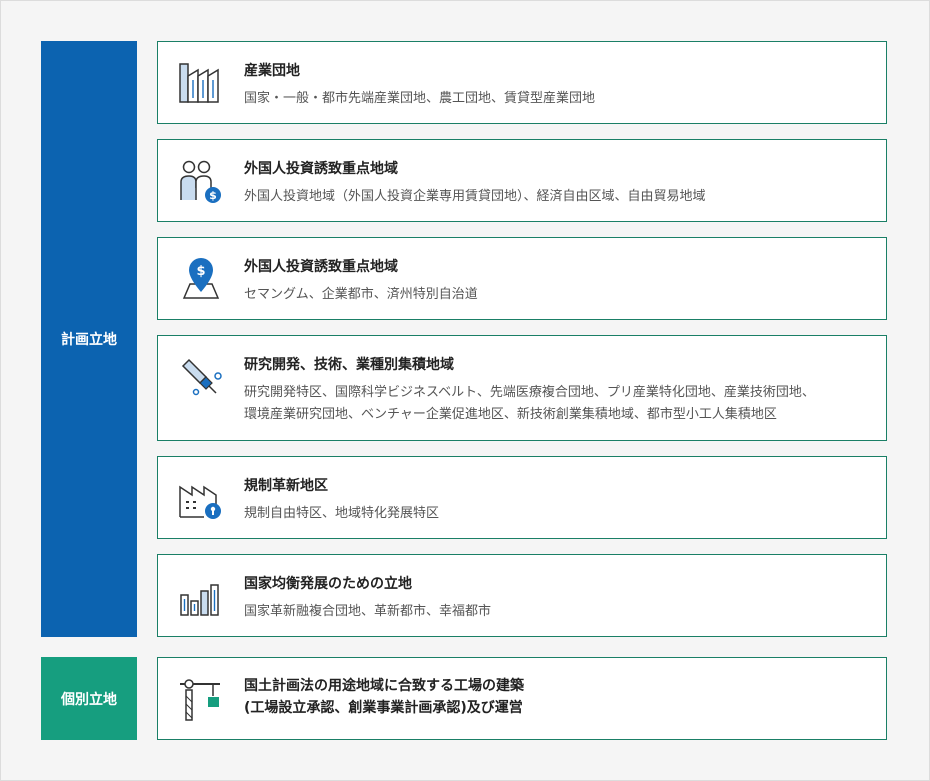 This screenshot has width=930, height=781. I want to click on desc-line: 外国人投資地域（外国人投資企業専用賃貸団地）、経済自由区域、自由貿易地域, so click(475, 196).